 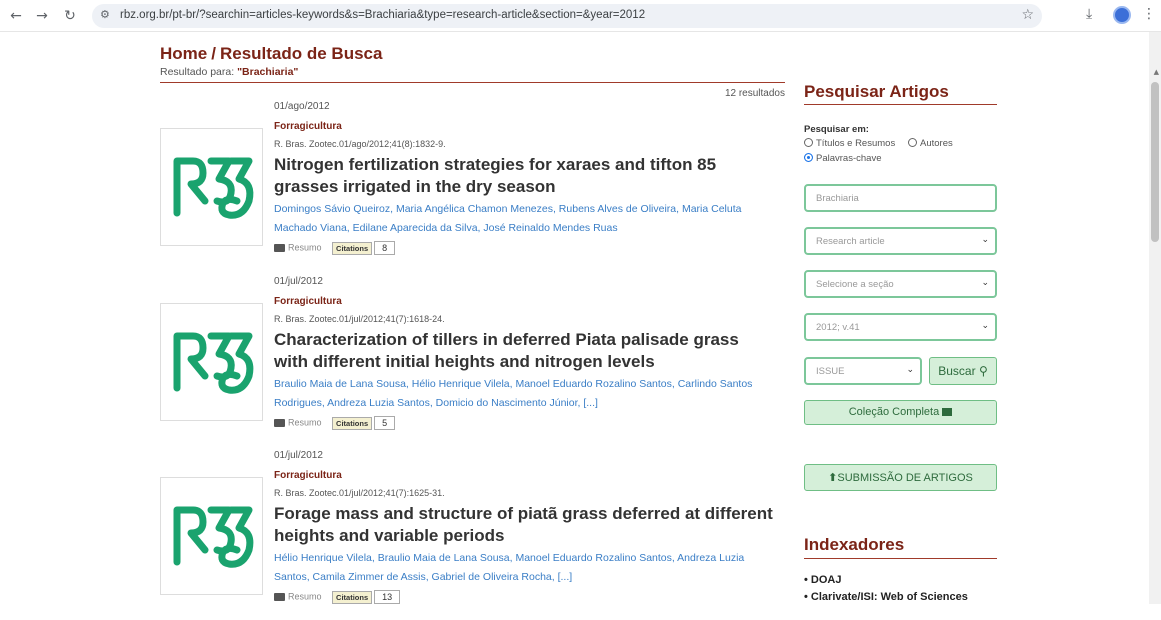 What do you see at coordinates (826, 580) in the screenshot?
I see `indexer-doaj: DOAJ` at bounding box center [826, 580].